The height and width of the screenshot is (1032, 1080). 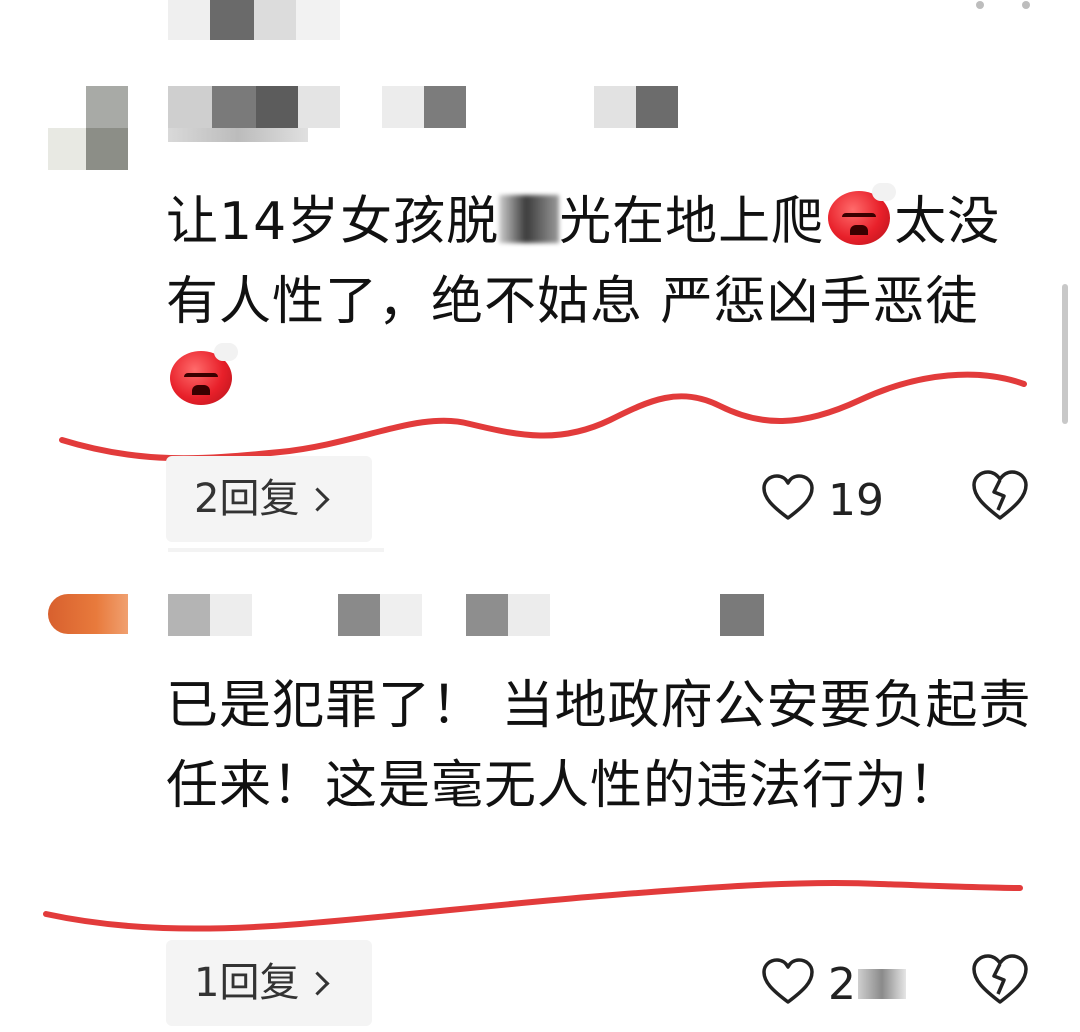 What do you see at coordinates (254, 20) in the screenshot?
I see `pixelated-username-top` at bounding box center [254, 20].